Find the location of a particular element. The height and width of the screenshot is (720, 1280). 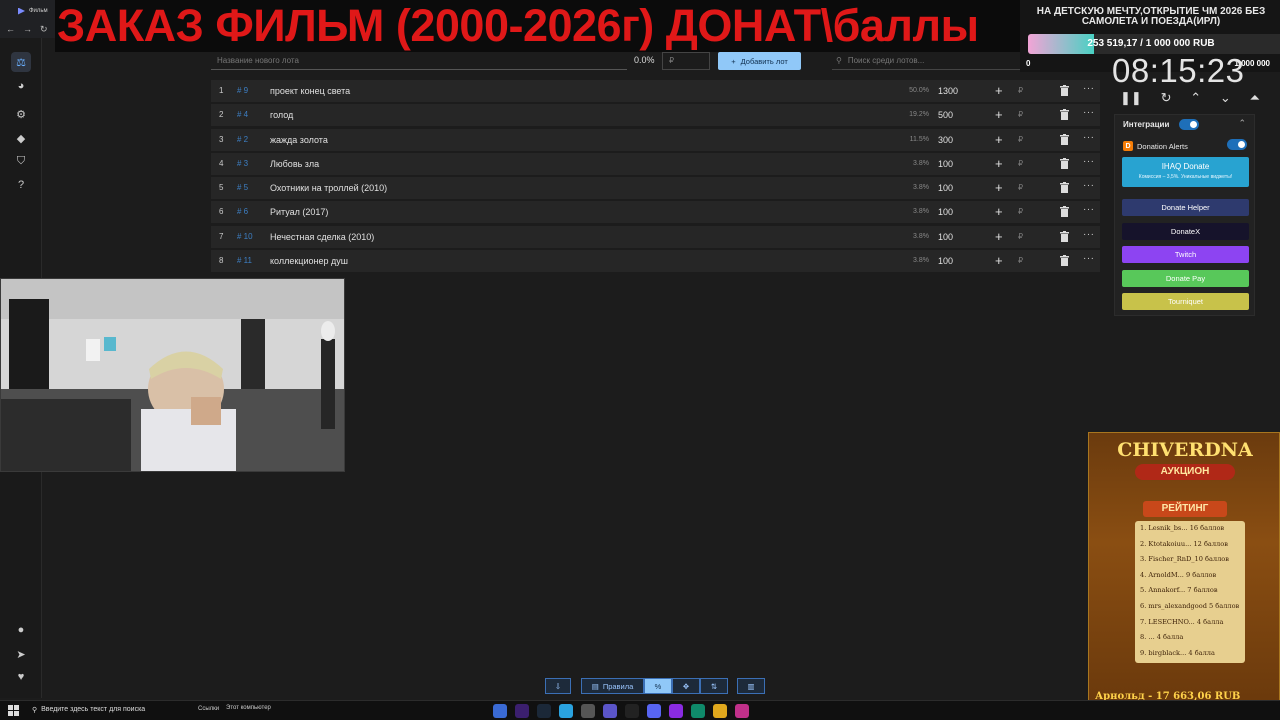

lot-id: # 4 is located at coordinates (242, 114).